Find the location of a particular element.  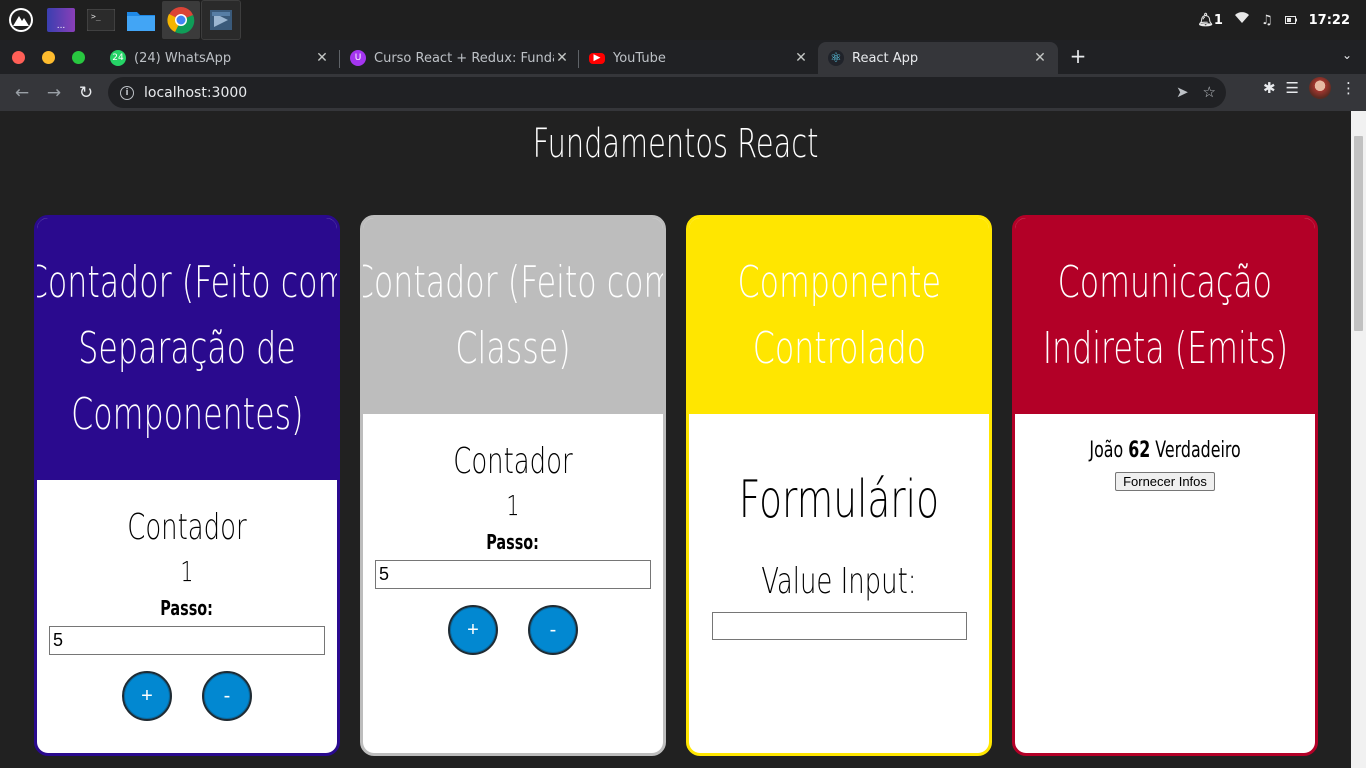

window-minimize-button is located at coordinates (48, 57).